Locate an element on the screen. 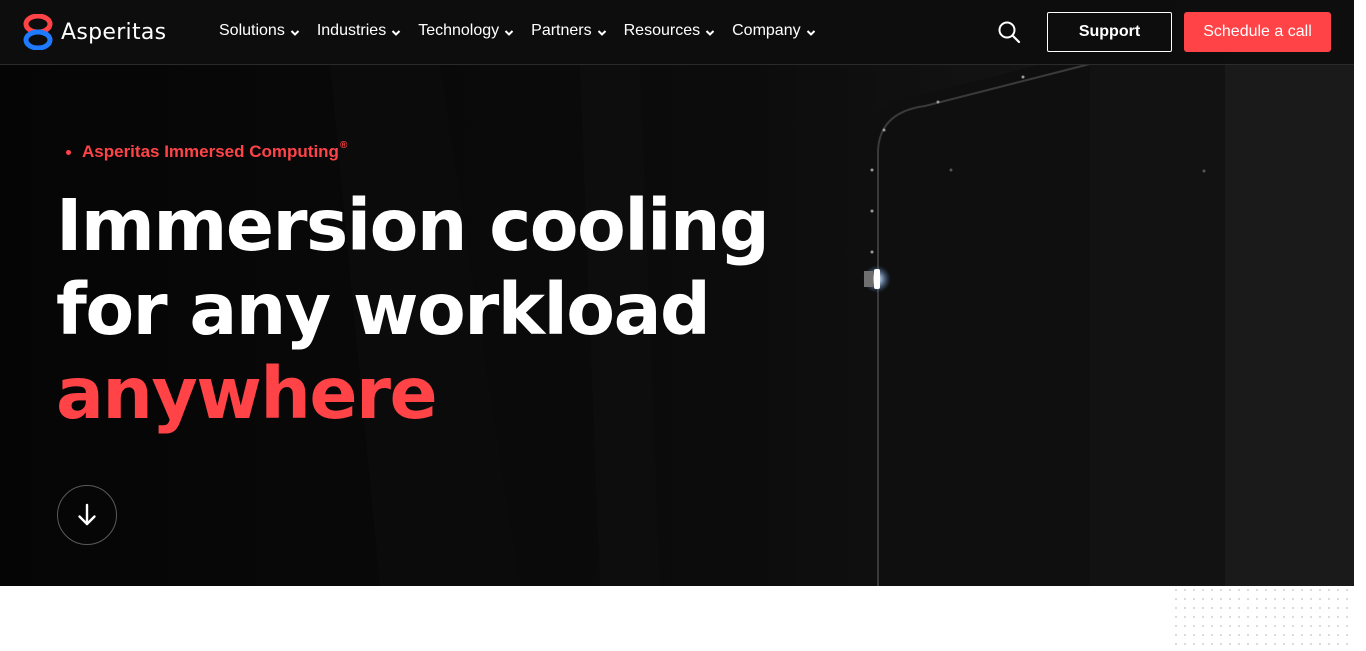 The image size is (1366, 651). nav-item-label: Partners is located at coordinates (561, 30).